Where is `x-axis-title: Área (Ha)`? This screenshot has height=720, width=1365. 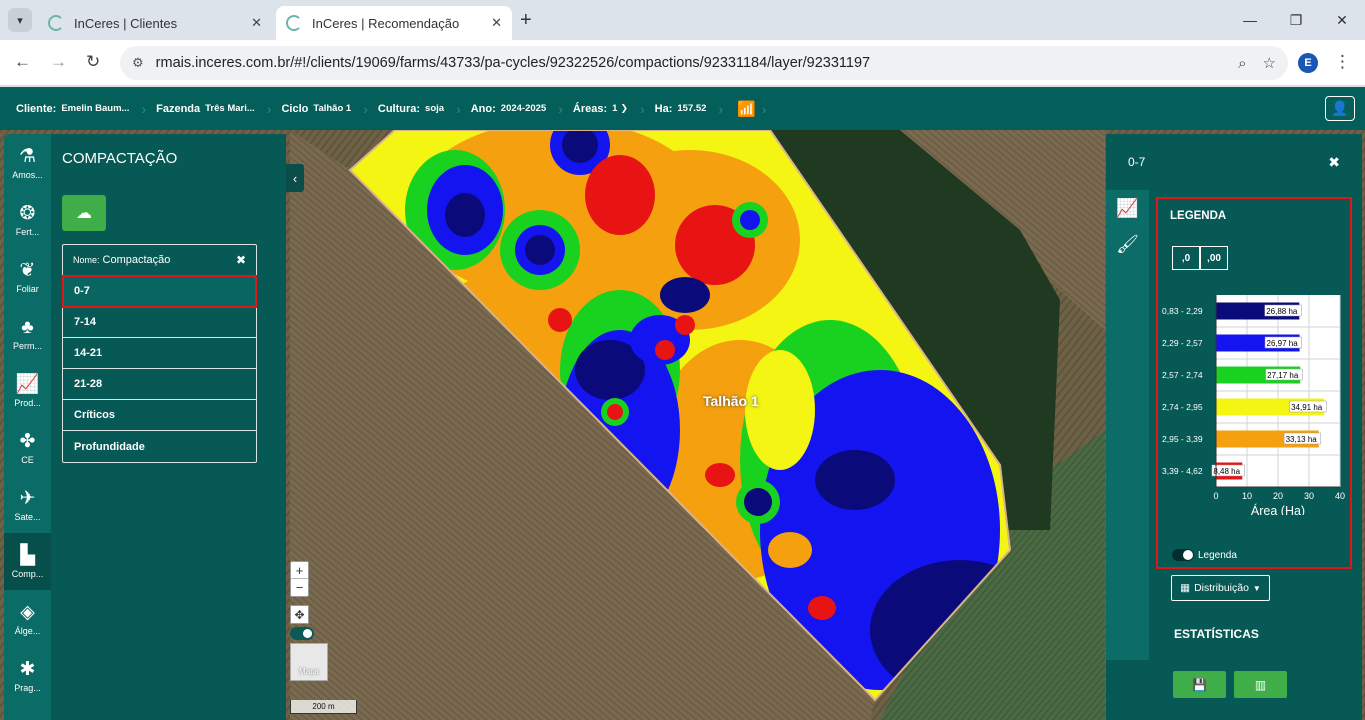
x-axis-title: Área (Ha) is located at coordinates (1278, 509).